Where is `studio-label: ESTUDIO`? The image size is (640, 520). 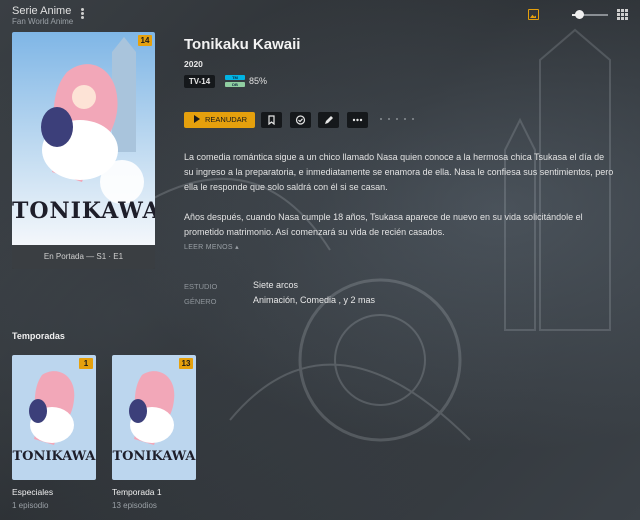
studio-label: ESTUDIO is located at coordinates (201, 286).